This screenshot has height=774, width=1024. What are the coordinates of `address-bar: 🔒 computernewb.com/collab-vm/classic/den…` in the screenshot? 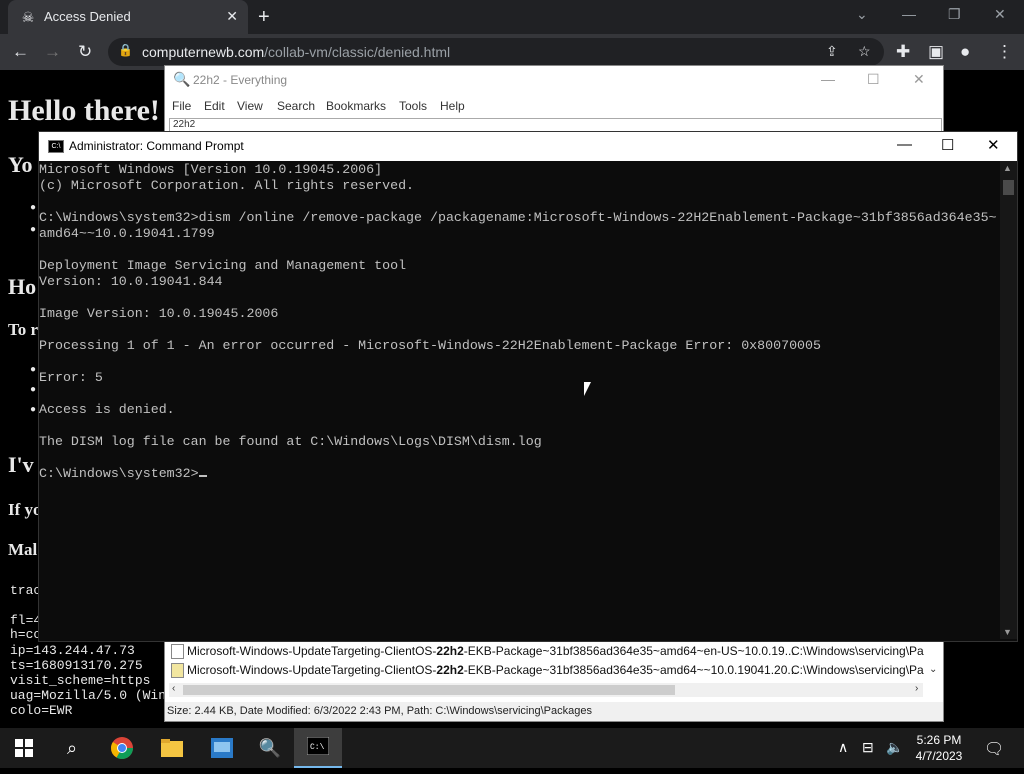 It's located at (496, 52).